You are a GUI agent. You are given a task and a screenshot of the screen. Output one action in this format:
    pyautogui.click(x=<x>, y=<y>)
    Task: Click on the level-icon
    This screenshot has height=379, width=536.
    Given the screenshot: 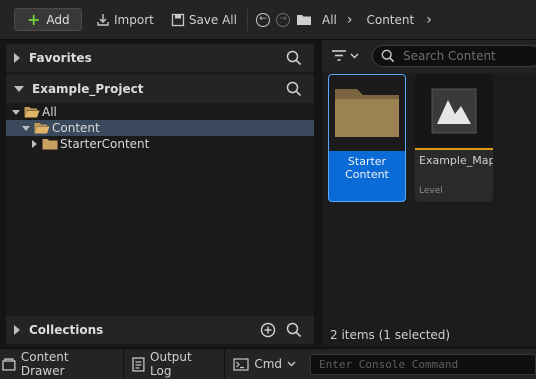 What is the action you would take?
    pyautogui.click(x=454, y=111)
    